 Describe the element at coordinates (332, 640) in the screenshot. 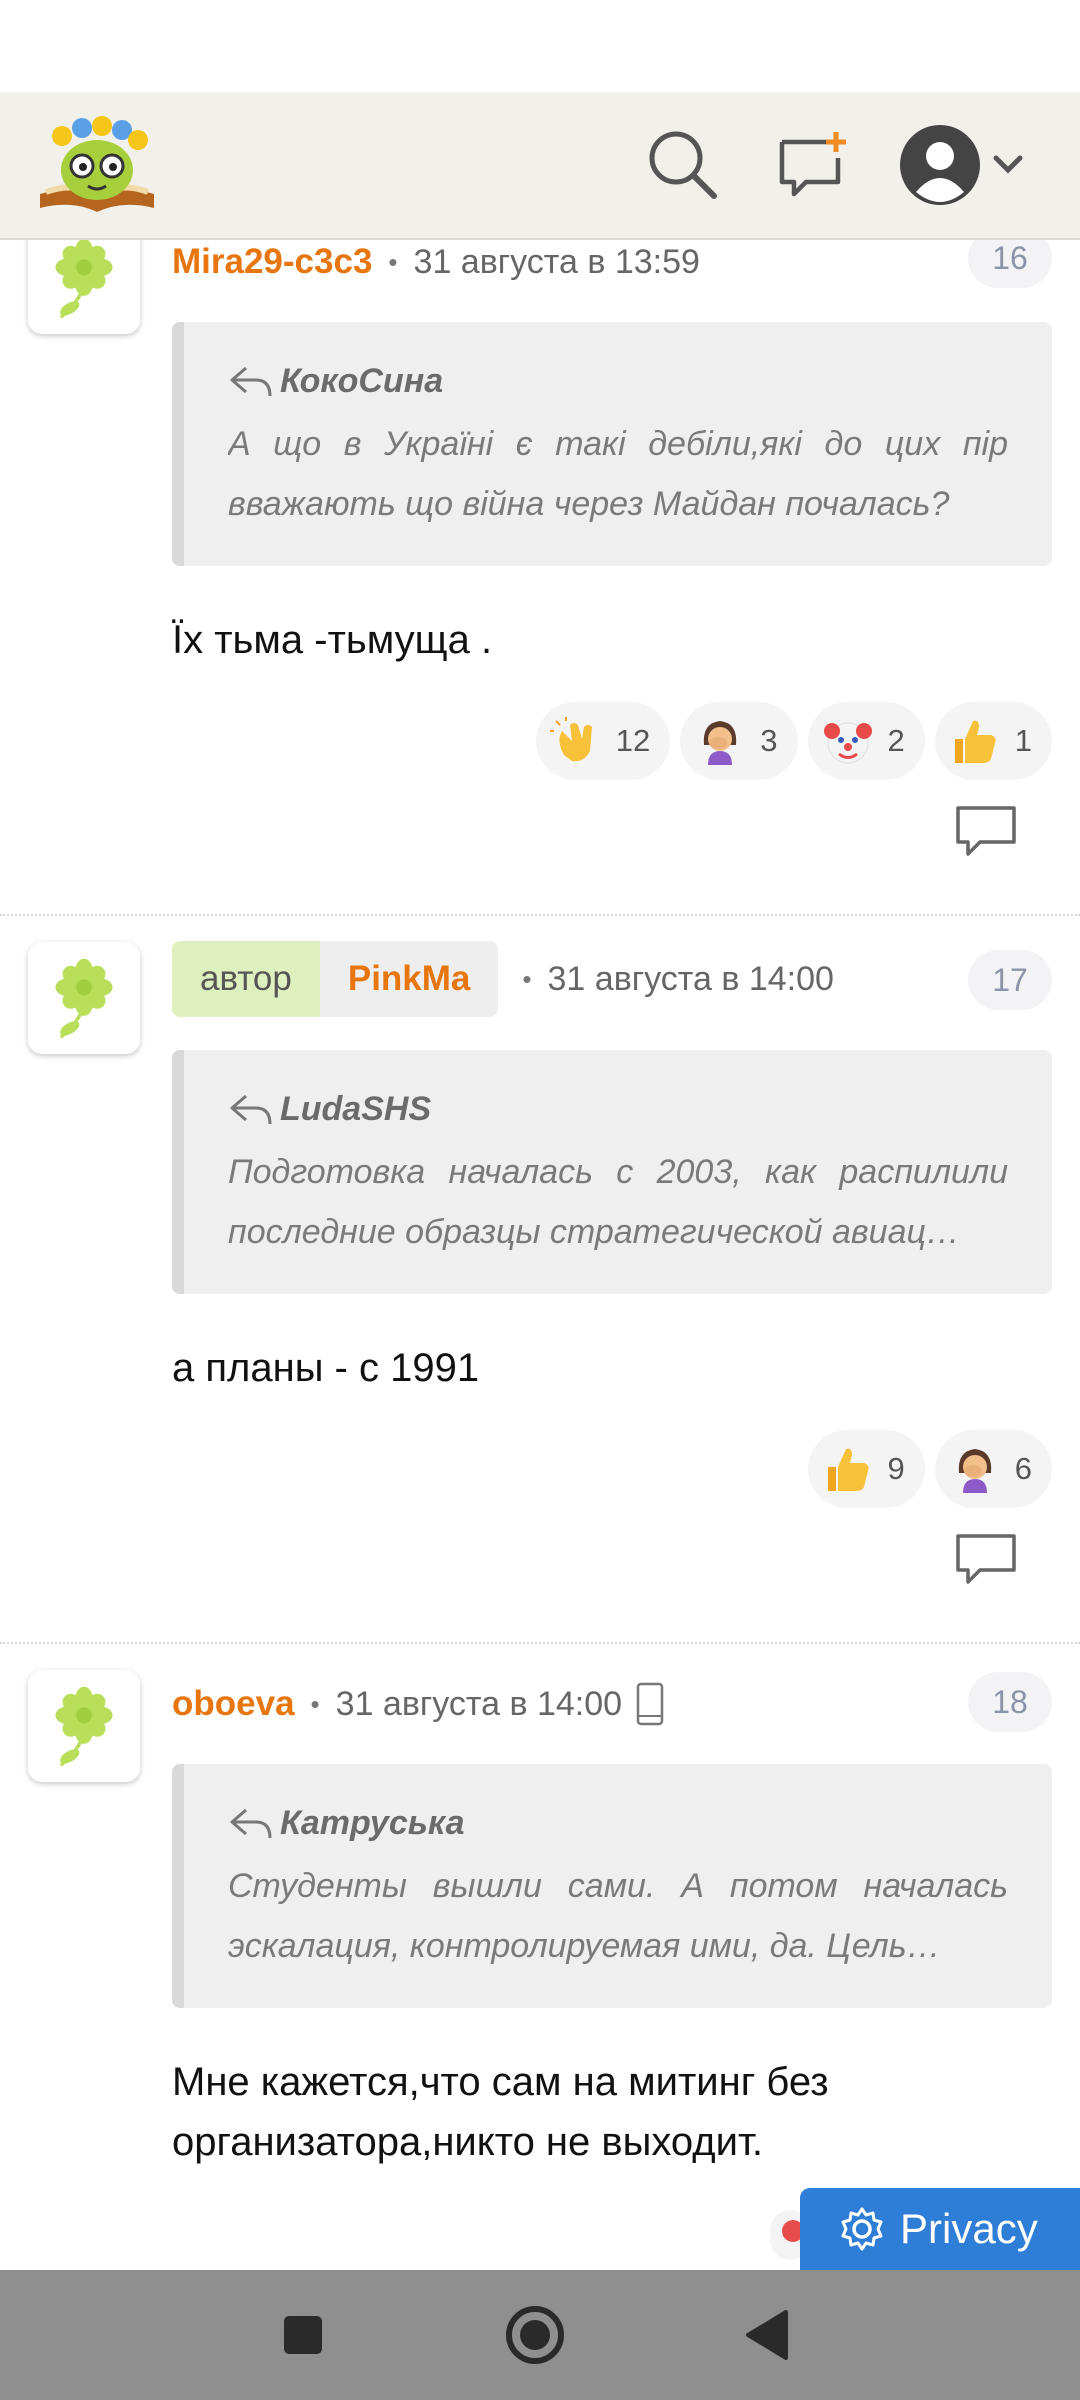

I see `comment-body: Їх тьма -тьмуща .` at that location.